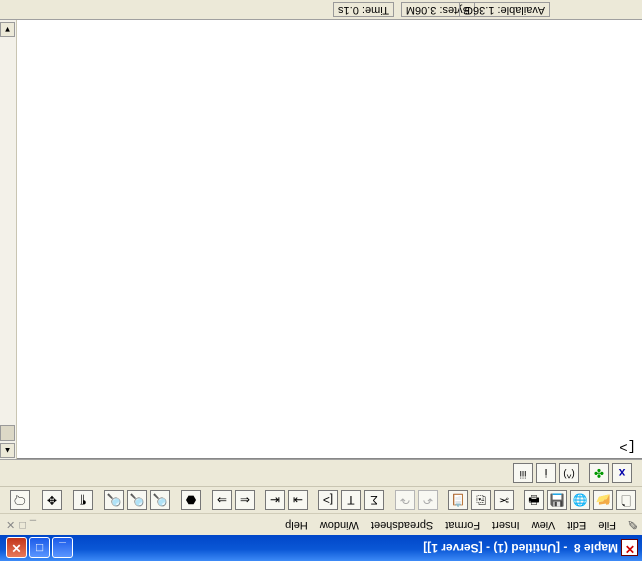  What do you see at coordinates (506, 525) in the screenshot?
I see `menu-insert: Insert` at bounding box center [506, 525].